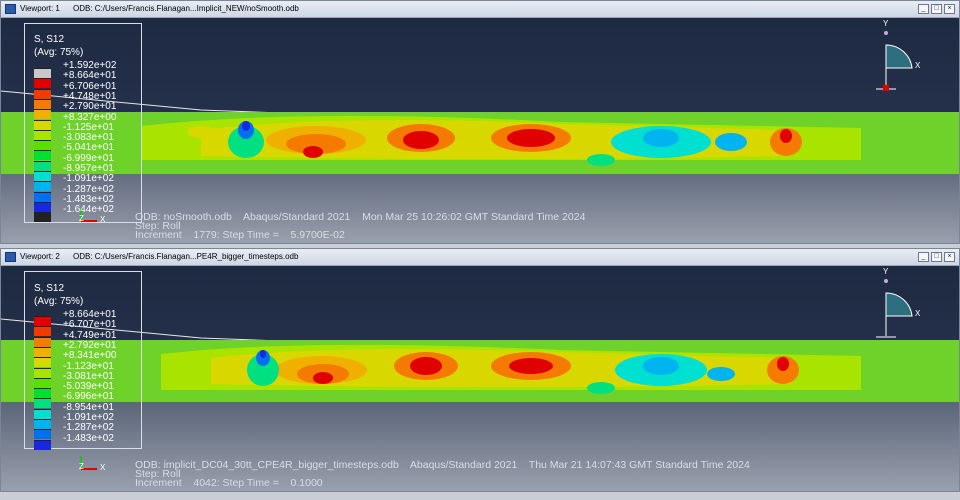 This screenshot has width=960, height=500. I want to click on legend-2-subtitle: (Avg: 75%), so click(59, 301).